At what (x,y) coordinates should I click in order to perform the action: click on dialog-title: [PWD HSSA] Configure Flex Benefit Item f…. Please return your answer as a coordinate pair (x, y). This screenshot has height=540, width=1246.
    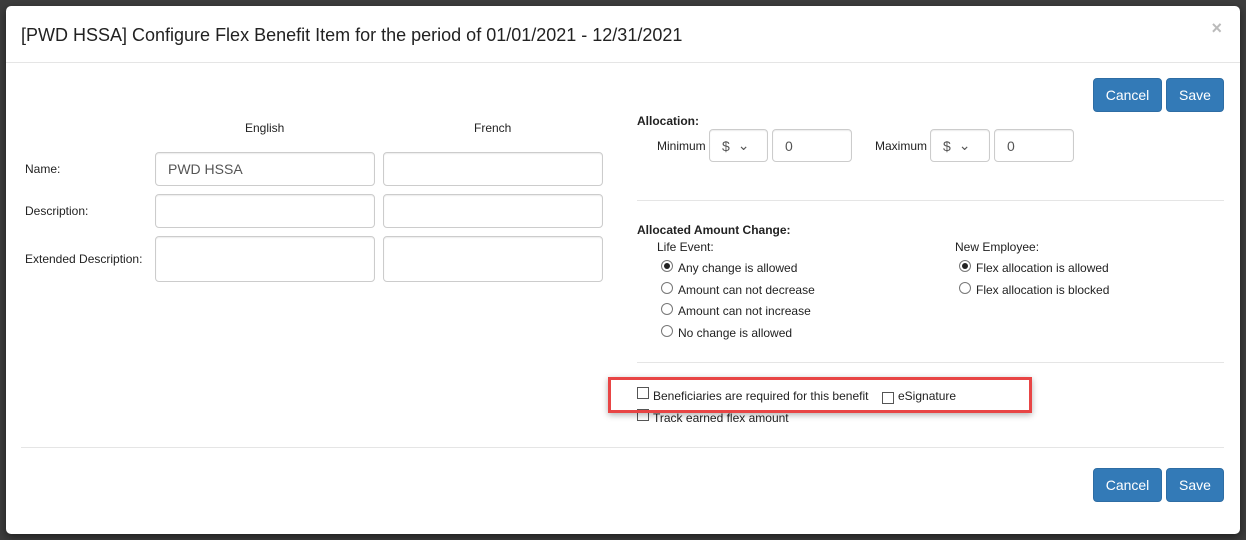
    Looking at the image, I should click on (352, 35).